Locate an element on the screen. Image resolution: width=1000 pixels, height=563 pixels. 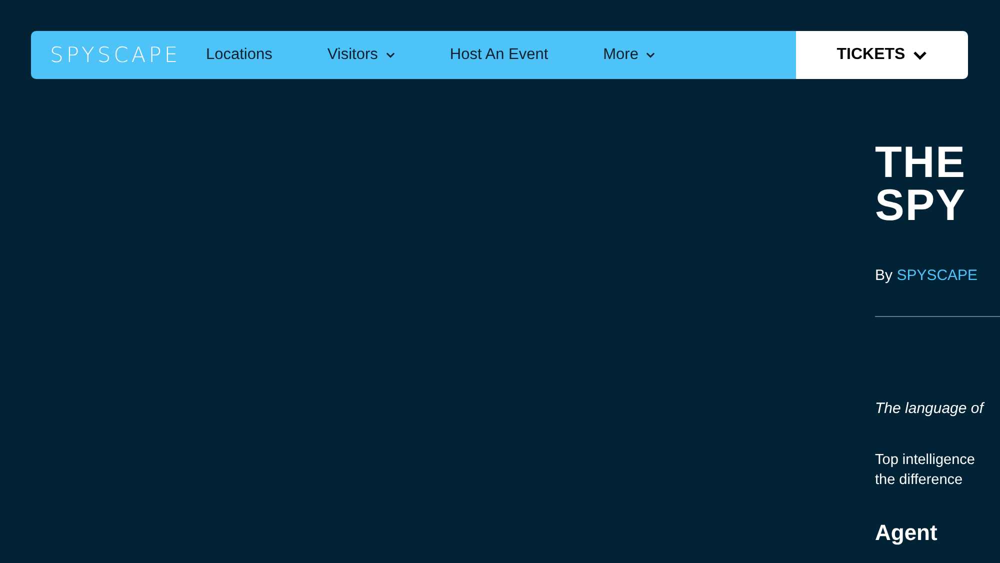
article-title: THE SPY is located at coordinates (921, 184).